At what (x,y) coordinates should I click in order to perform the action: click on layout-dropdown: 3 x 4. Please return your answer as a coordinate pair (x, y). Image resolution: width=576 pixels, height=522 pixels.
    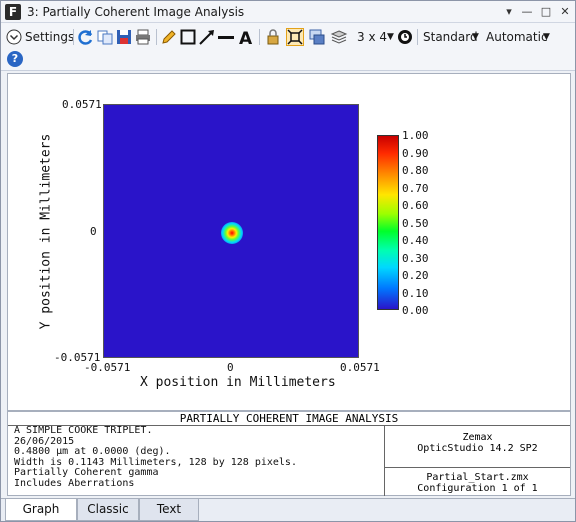
    Looking at the image, I should click on (372, 37).